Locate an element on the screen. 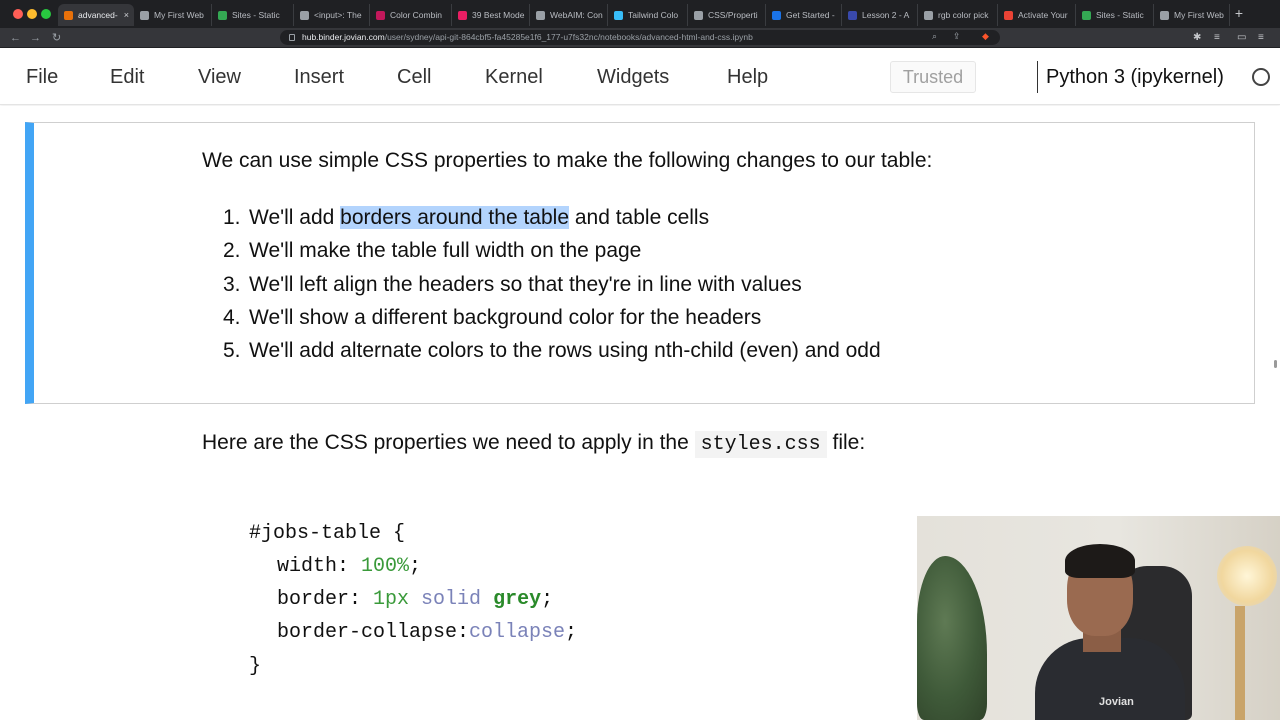  menu-cell: Cell is located at coordinates (414, 77).